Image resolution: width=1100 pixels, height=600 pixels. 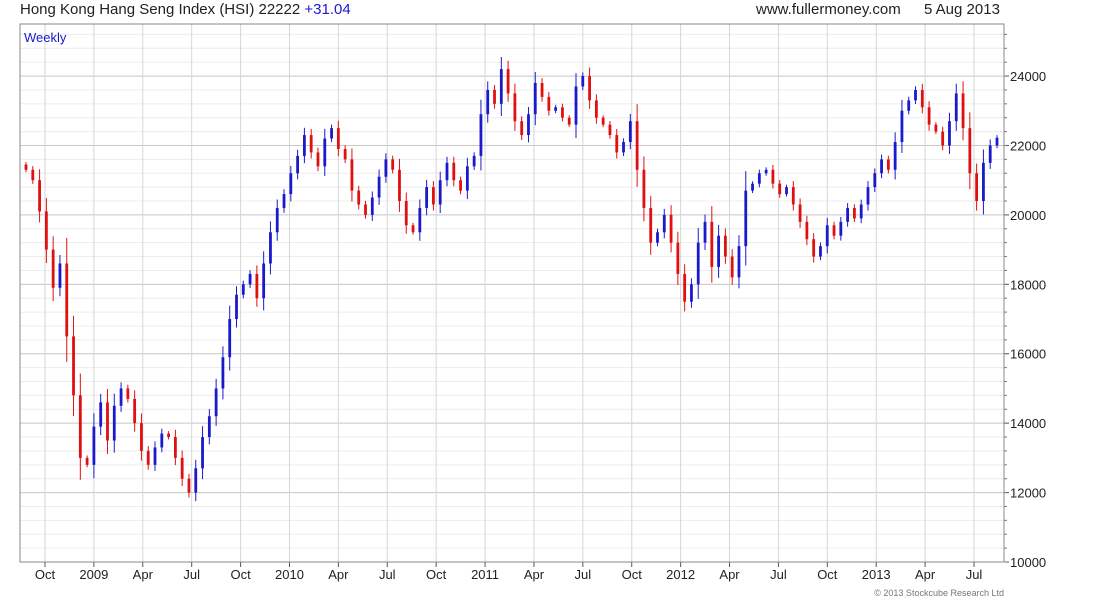 What do you see at coordinates (1028, 145) in the screenshot?
I see `y-tick-label: 22000` at bounding box center [1028, 145].